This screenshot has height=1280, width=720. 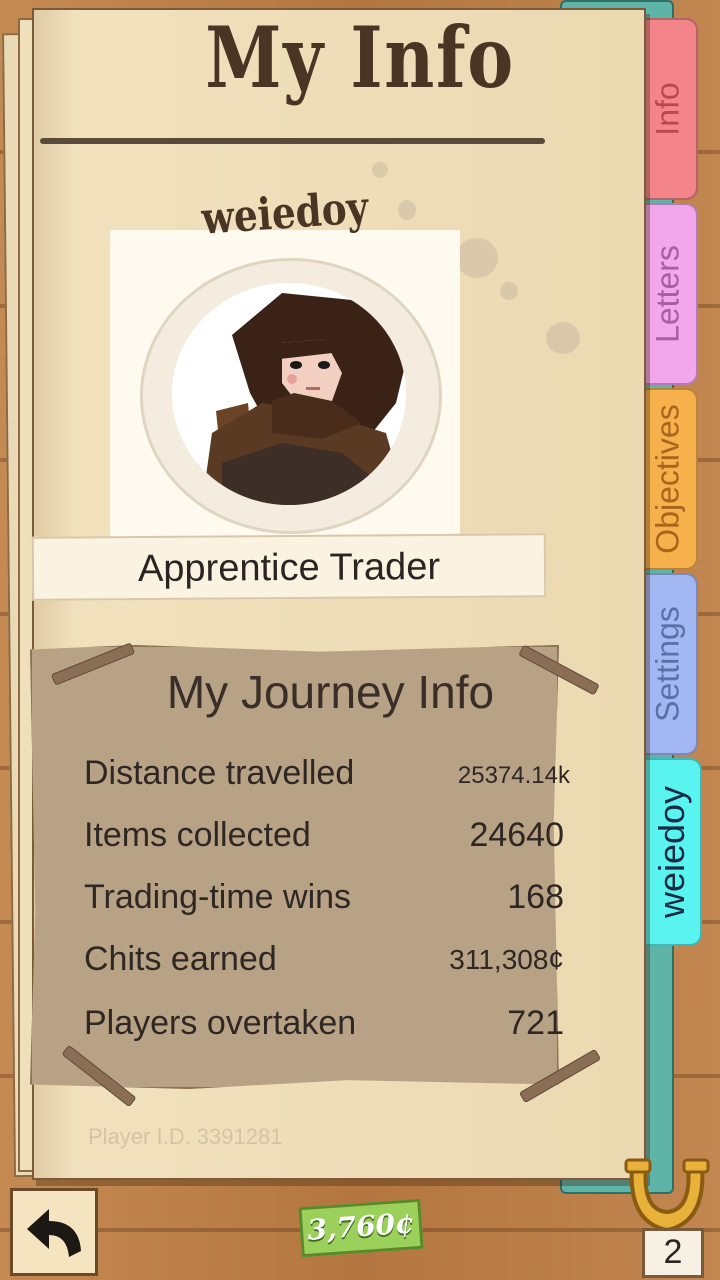 What do you see at coordinates (218, 897) in the screenshot?
I see `stat-label: Trading-time wins` at bounding box center [218, 897].